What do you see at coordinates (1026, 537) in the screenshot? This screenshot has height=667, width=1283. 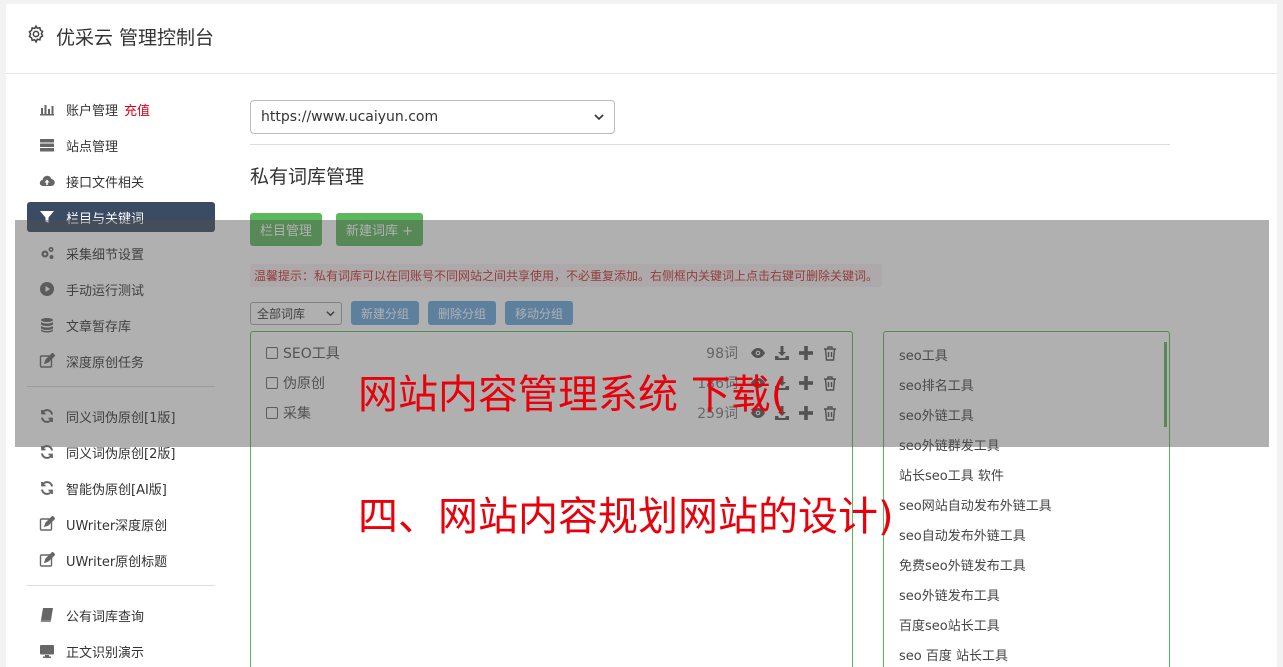 I see `keyword-item: seo自动发布外链工具` at bounding box center [1026, 537].